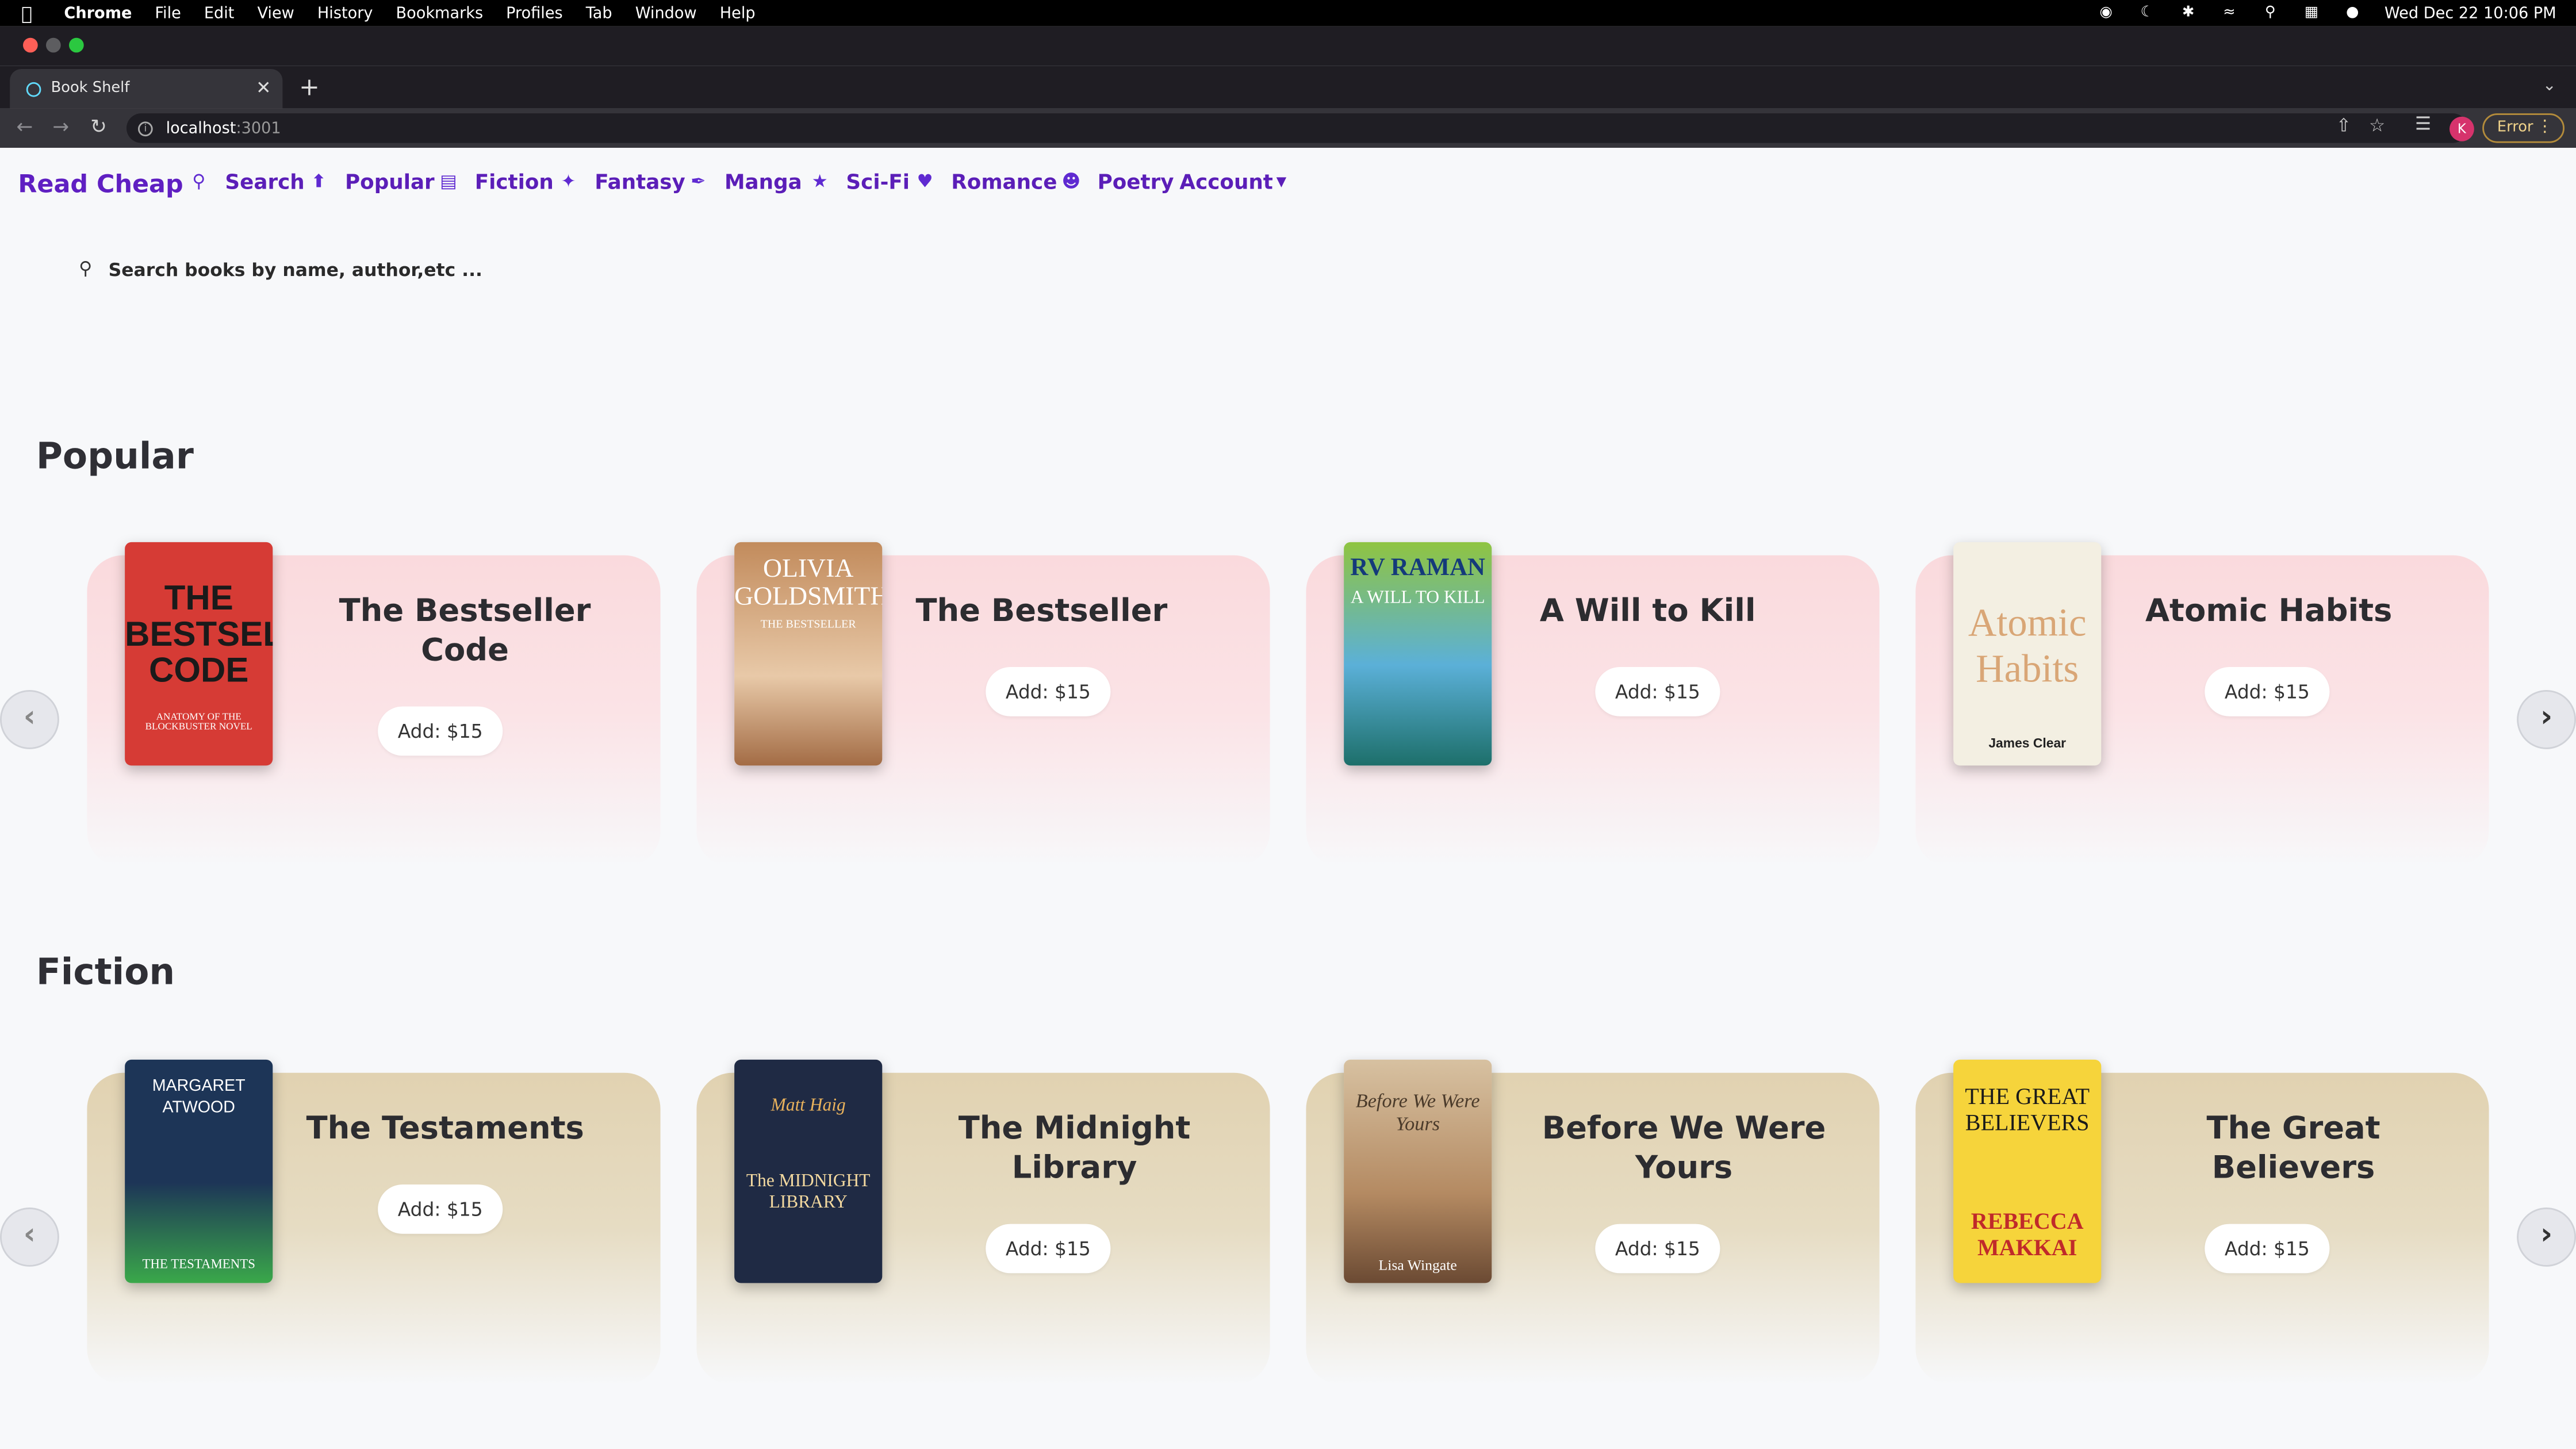 The width and height of the screenshot is (2576, 1449). Describe the element at coordinates (90, 88) in the screenshot. I see `tab-title: Book Shelf` at that location.